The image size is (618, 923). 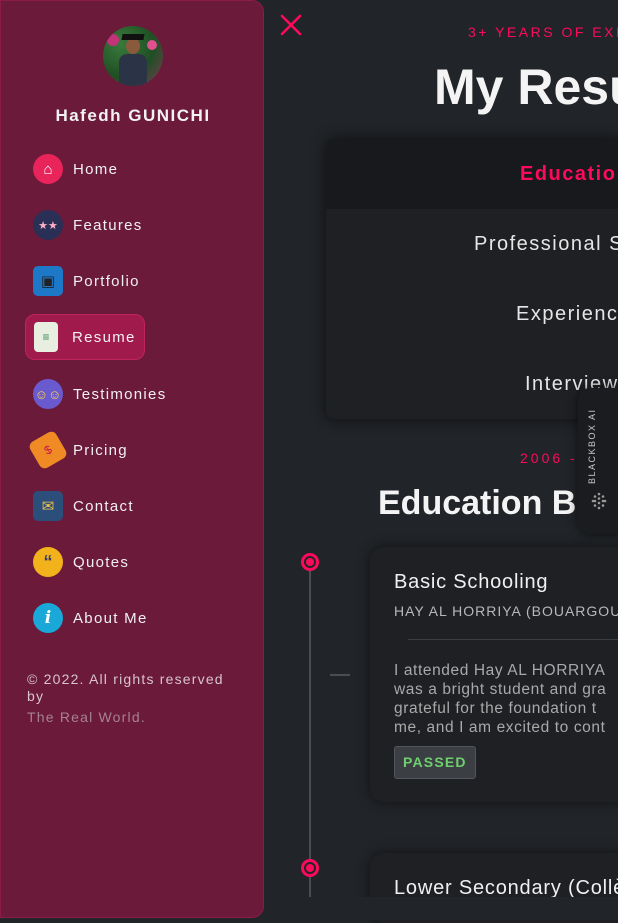 I want to click on people-icon: ☺☺, so click(x=48, y=394).